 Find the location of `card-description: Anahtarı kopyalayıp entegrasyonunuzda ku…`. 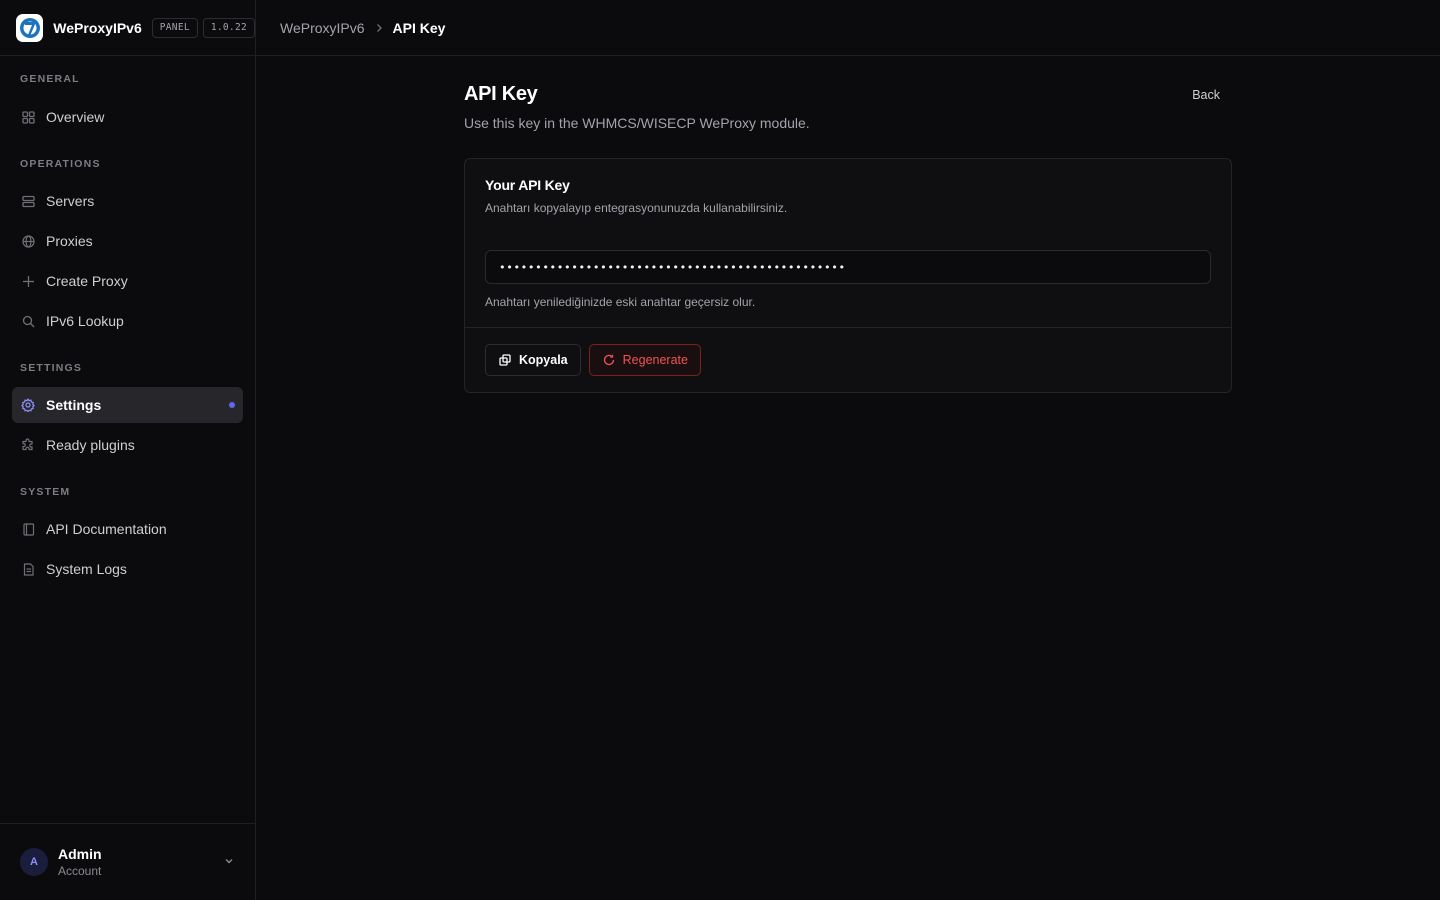

card-description: Anahtarı kopyalayıp entegrasyonunuzda ku… is located at coordinates (636, 208).